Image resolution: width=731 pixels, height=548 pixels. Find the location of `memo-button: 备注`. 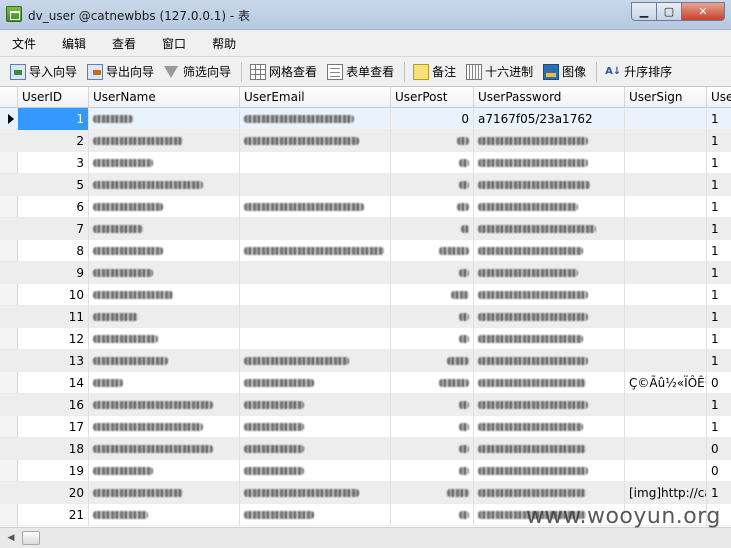

memo-button: 备注 is located at coordinates (434, 72).